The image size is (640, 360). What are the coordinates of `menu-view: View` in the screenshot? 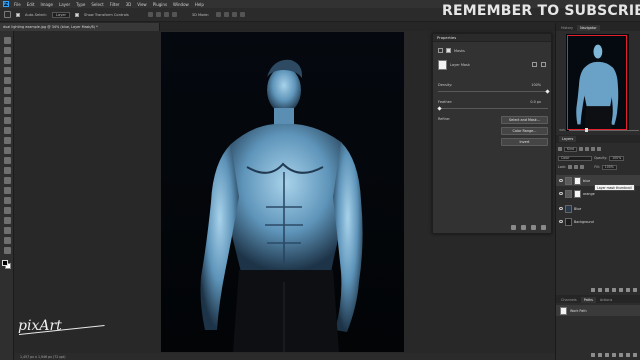 It's located at (142, 4).